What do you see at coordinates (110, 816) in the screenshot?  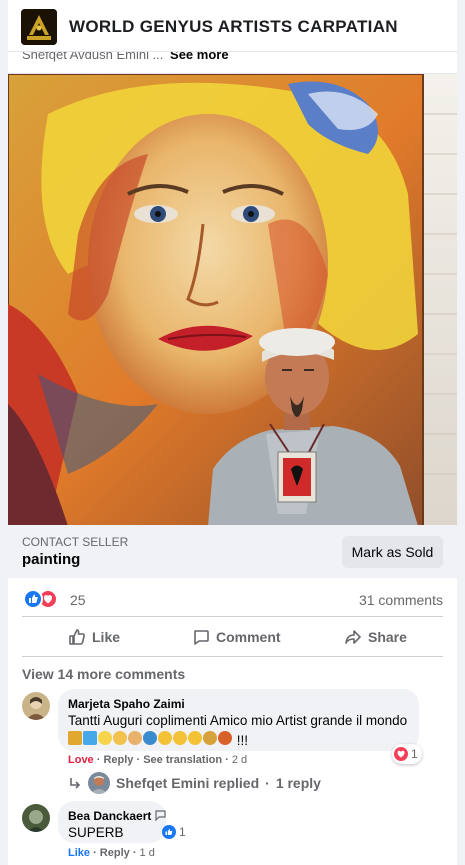 I see `comment-author-name: Bea Danckaert` at bounding box center [110, 816].